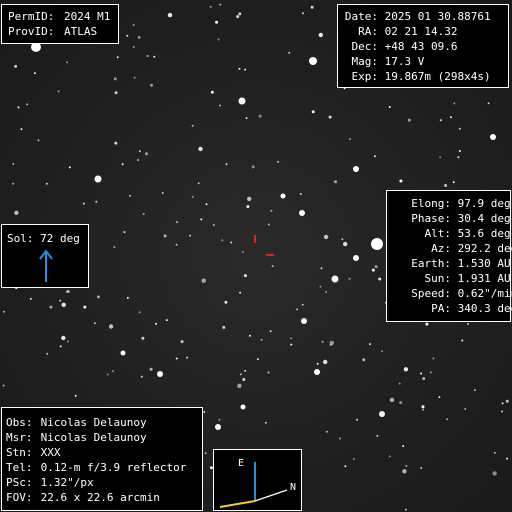  What do you see at coordinates (365, 46) in the screenshot?
I see `dec-label: Dec:` at bounding box center [365, 46].